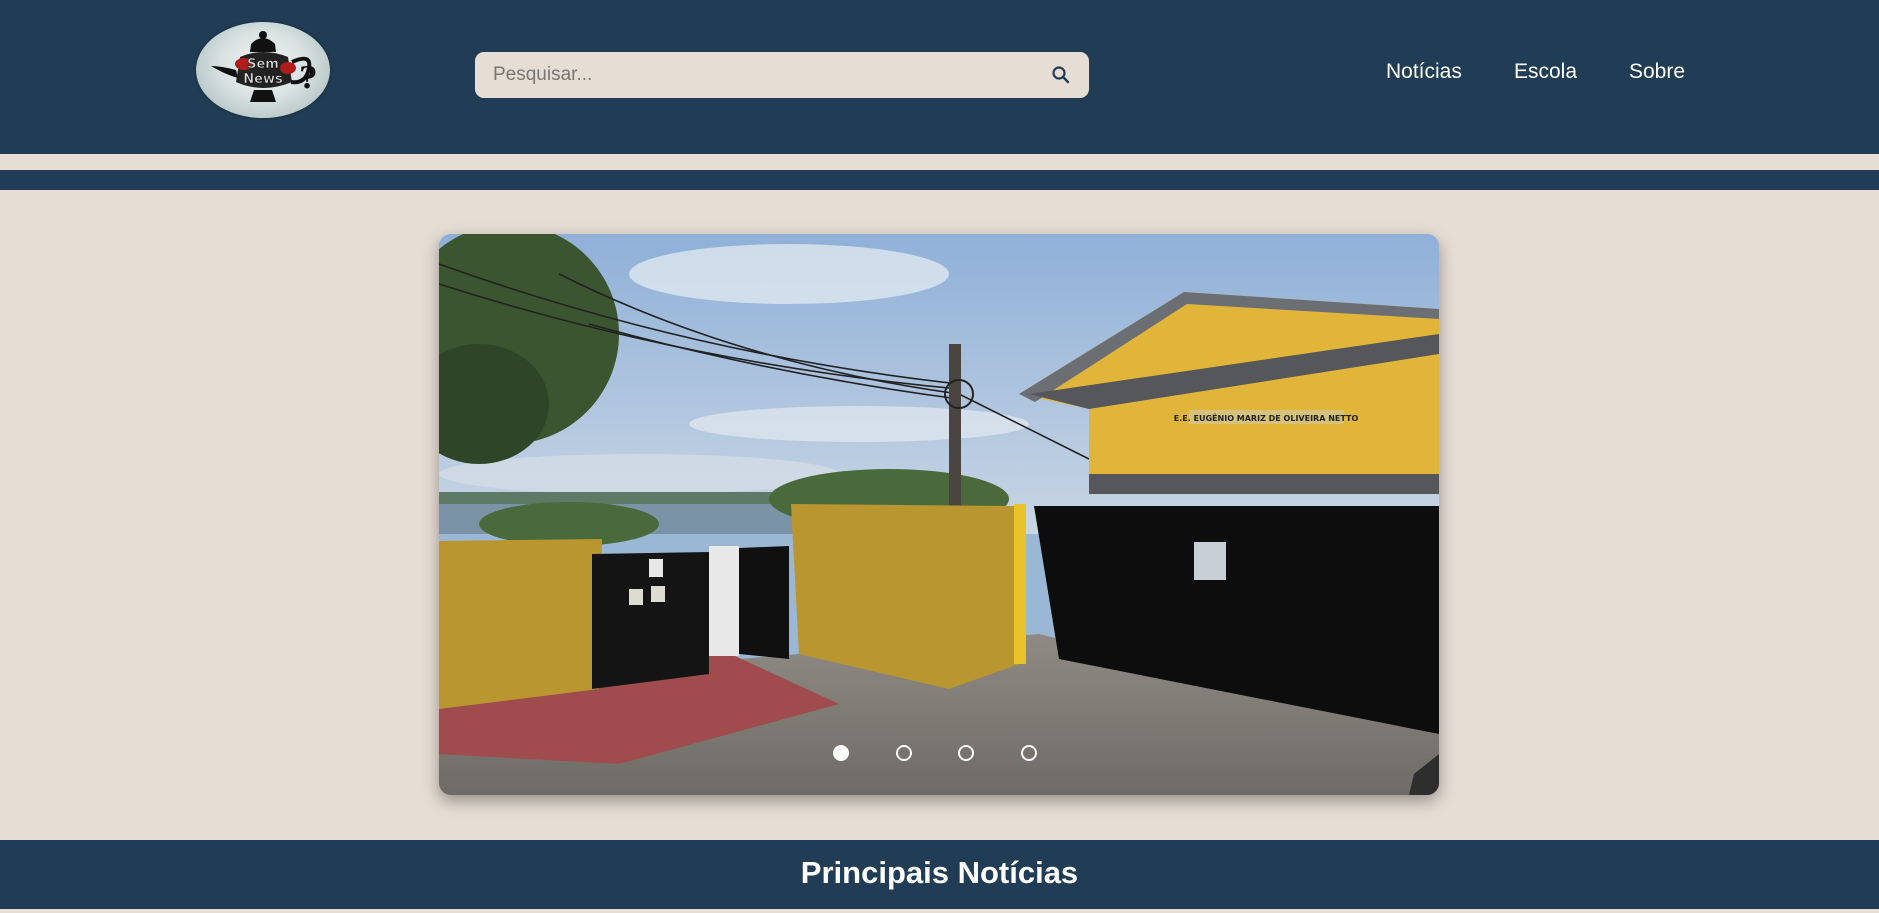  Describe the element at coordinates (753, 75) in the screenshot. I see `search-input` at that location.